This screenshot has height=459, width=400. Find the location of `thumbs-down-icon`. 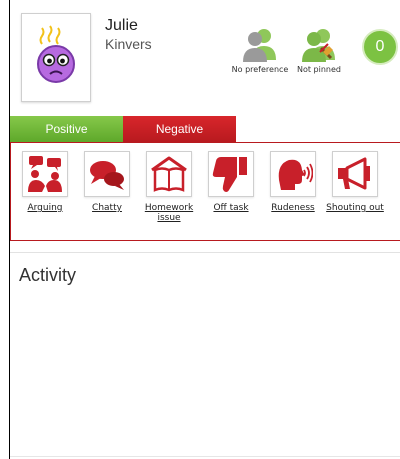

thumbs-down-icon is located at coordinates (229, 174).